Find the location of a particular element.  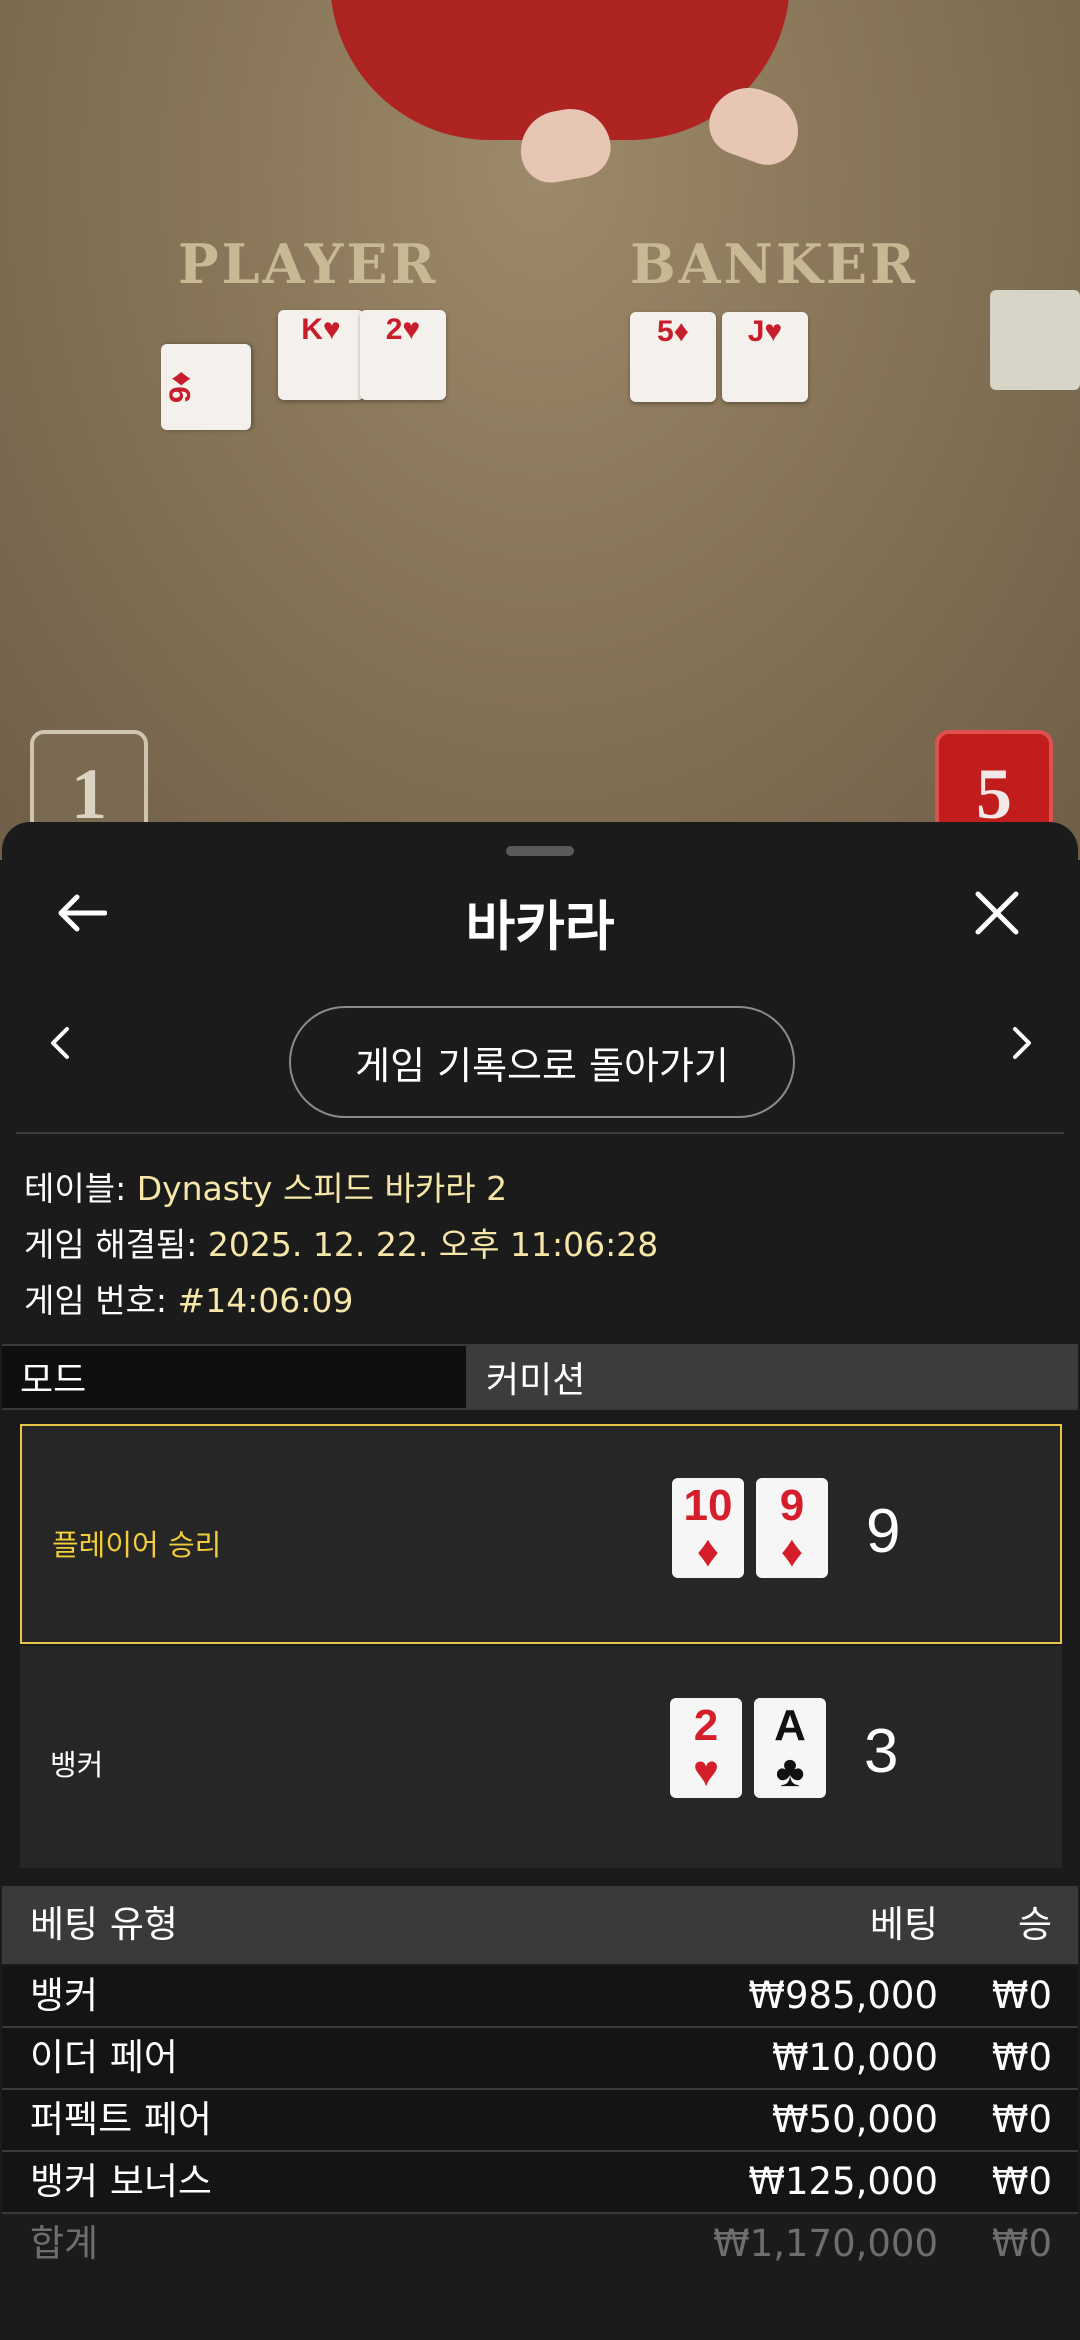

resolved-info-label: 게임 해결됨: is located at coordinates (116, 1244).